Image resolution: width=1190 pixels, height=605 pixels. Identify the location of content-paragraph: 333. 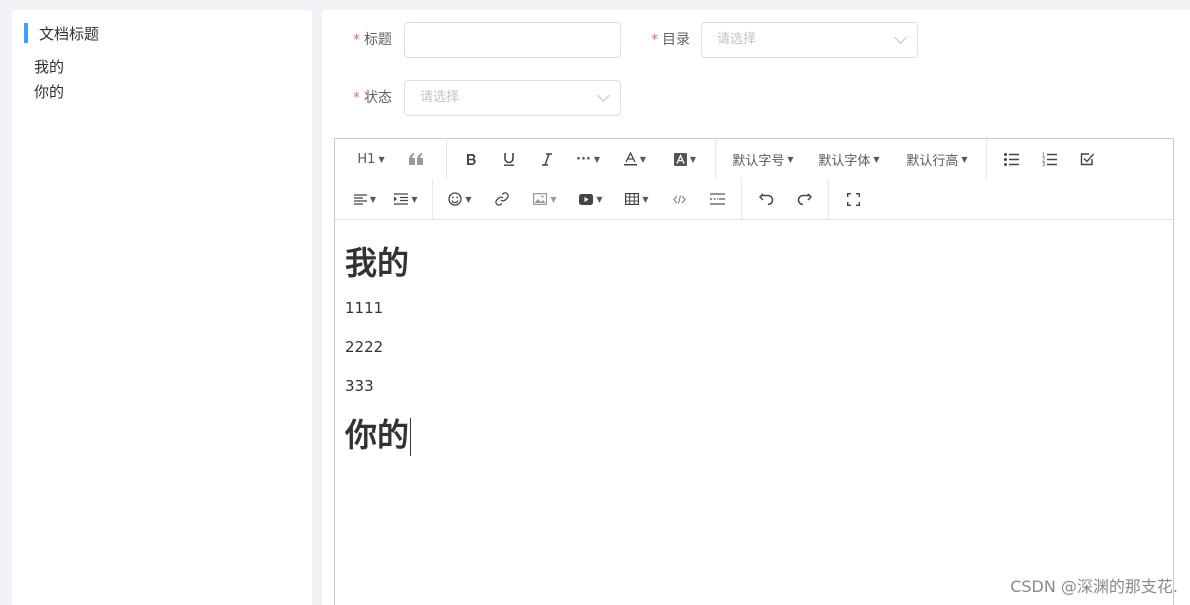
(359, 386).